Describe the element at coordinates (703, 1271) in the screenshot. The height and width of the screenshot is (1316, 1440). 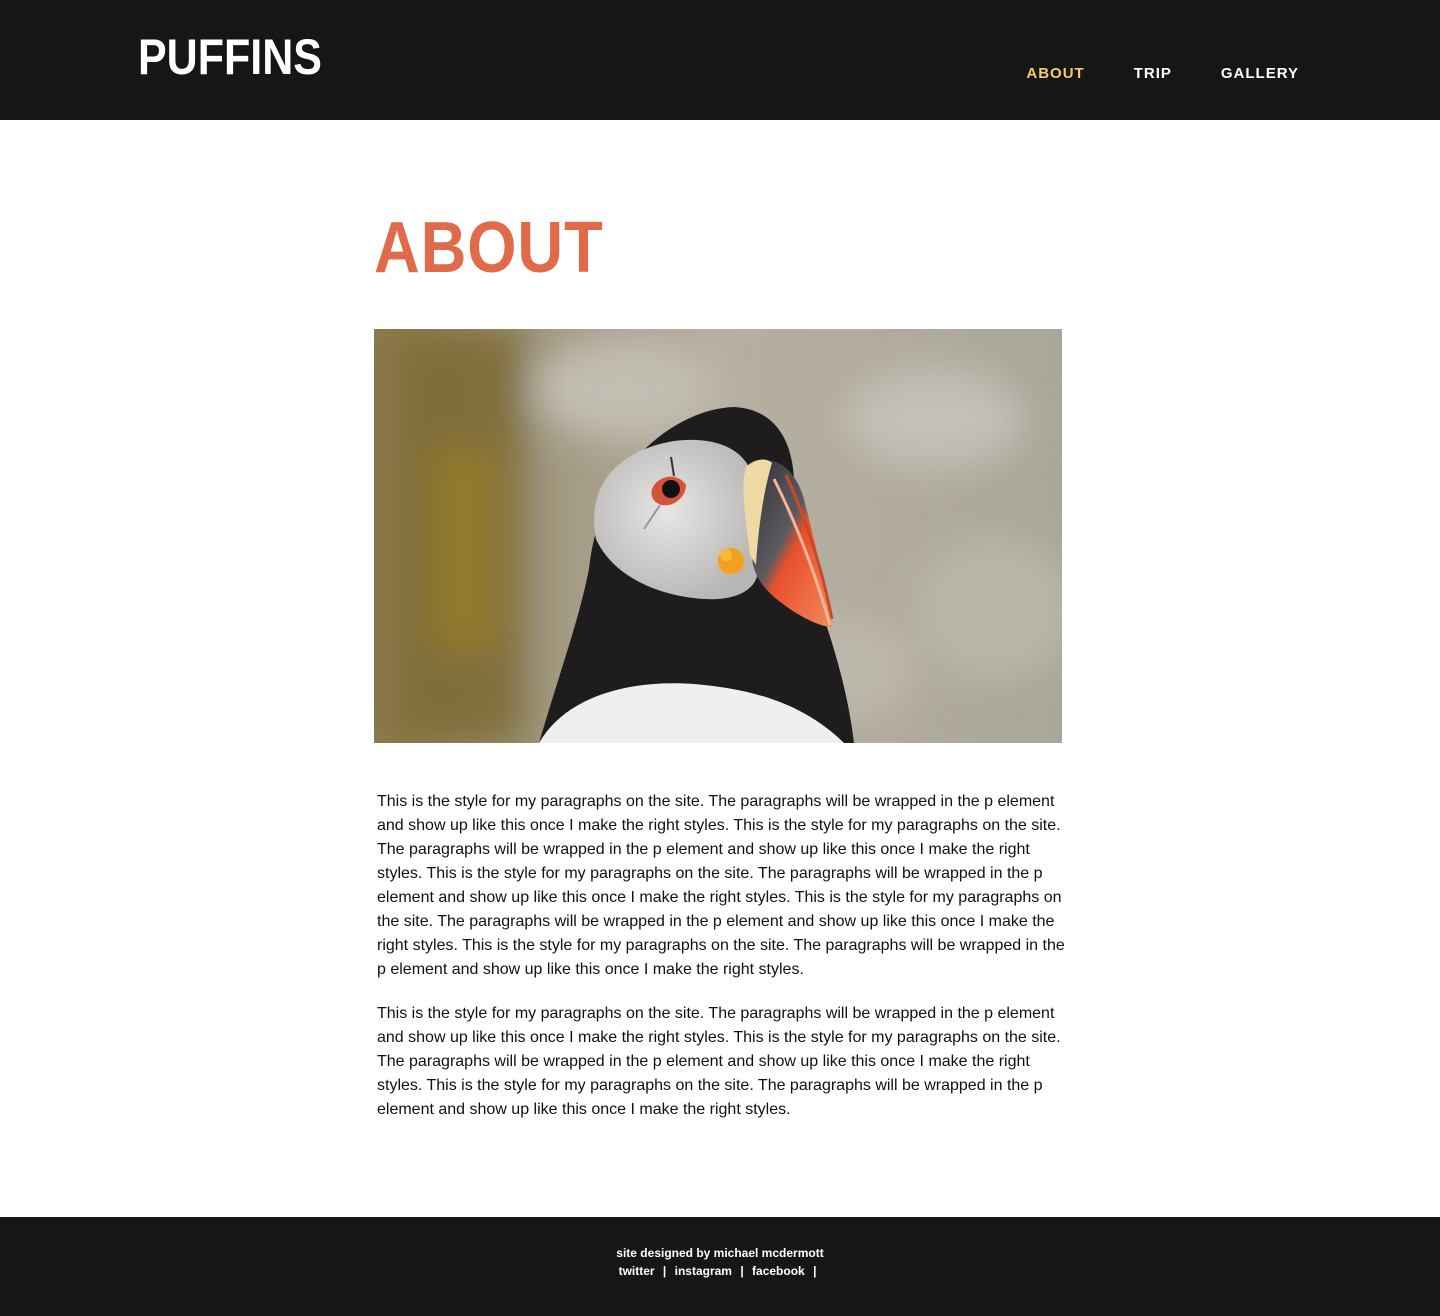
I see `instagram-link: instagram` at that location.